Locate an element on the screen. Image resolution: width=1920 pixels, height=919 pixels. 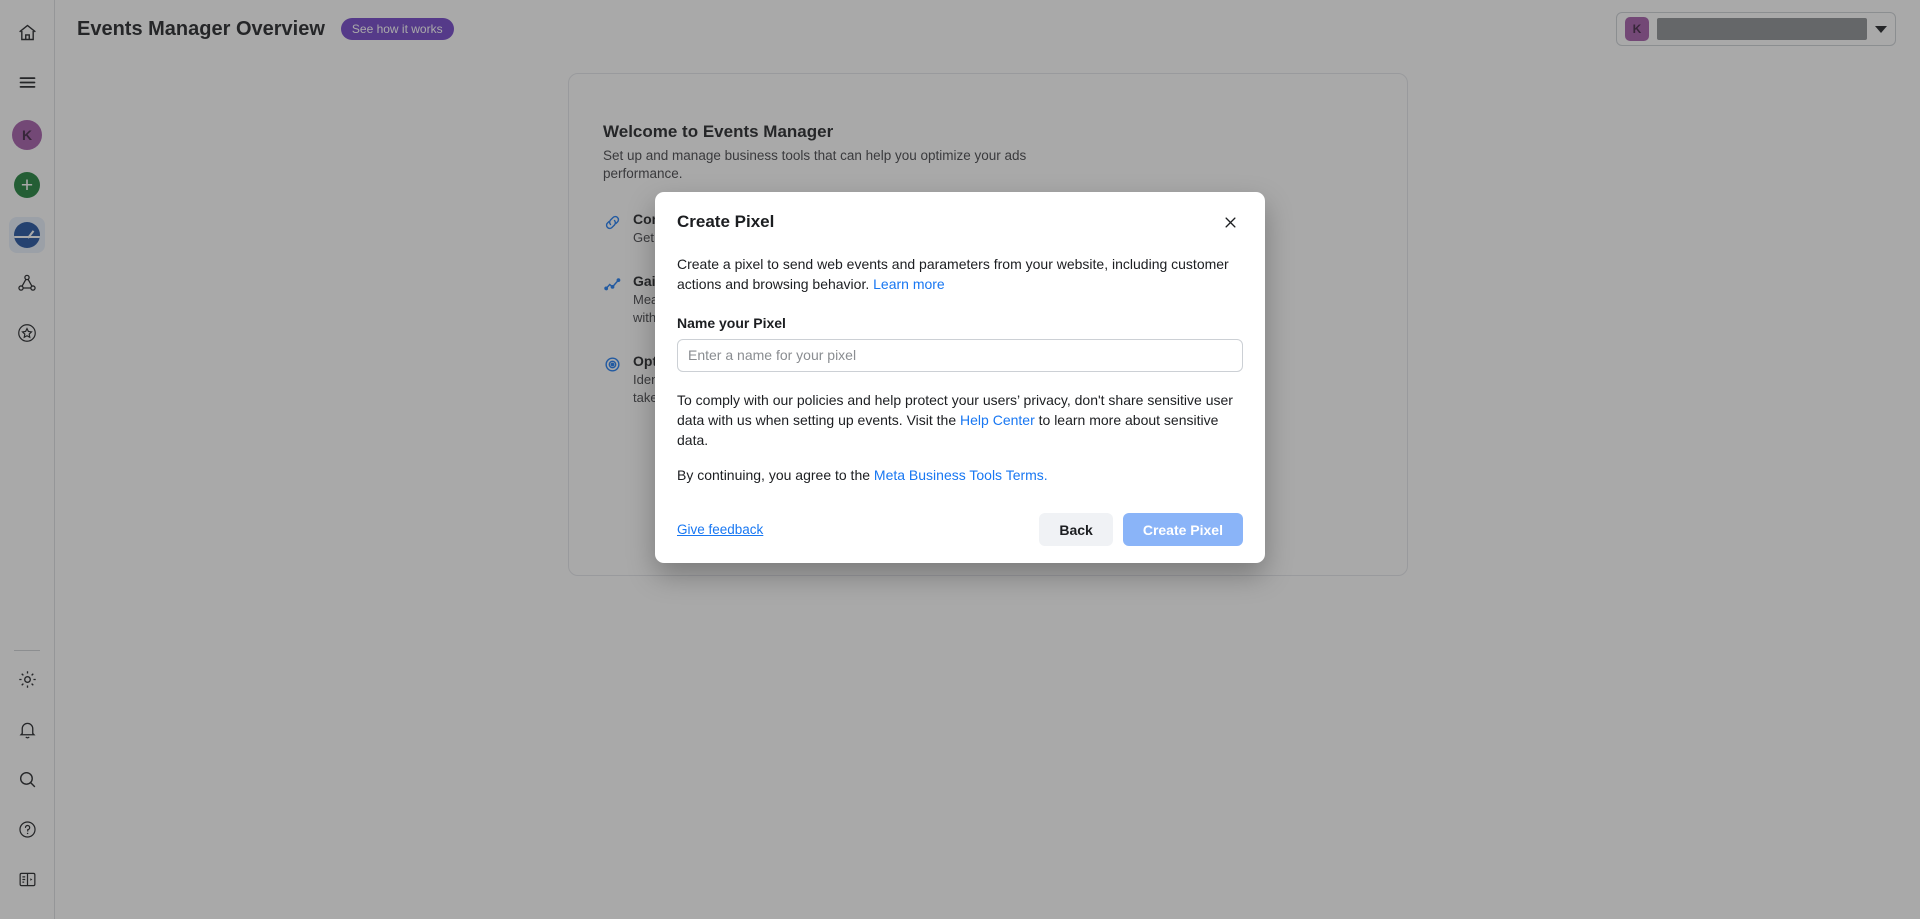
pixel-name-label: Name your Pixel is located at coordinates (731, 322).